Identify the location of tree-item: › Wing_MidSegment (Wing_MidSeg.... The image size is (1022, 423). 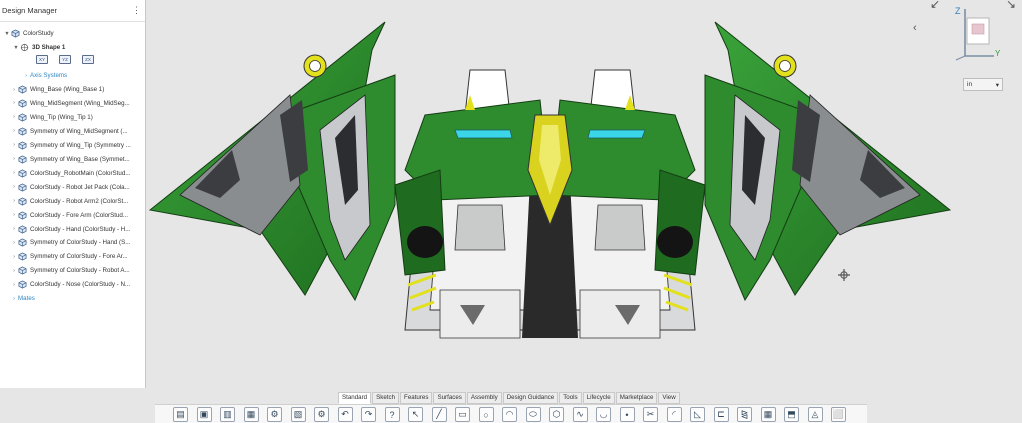
(77, 103).